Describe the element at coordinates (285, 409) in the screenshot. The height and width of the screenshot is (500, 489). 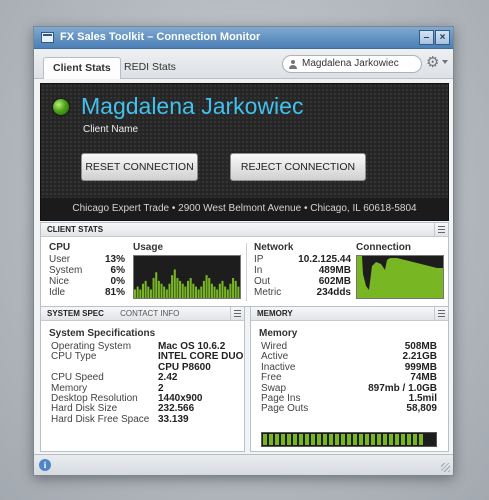
I see `stat-label: Page Outs` at that location.